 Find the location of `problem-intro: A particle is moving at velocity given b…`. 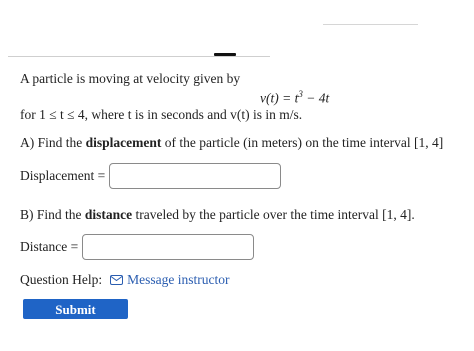

problem-intro: A particle is moving at velocity given b… is located at coordinates (130, 78).